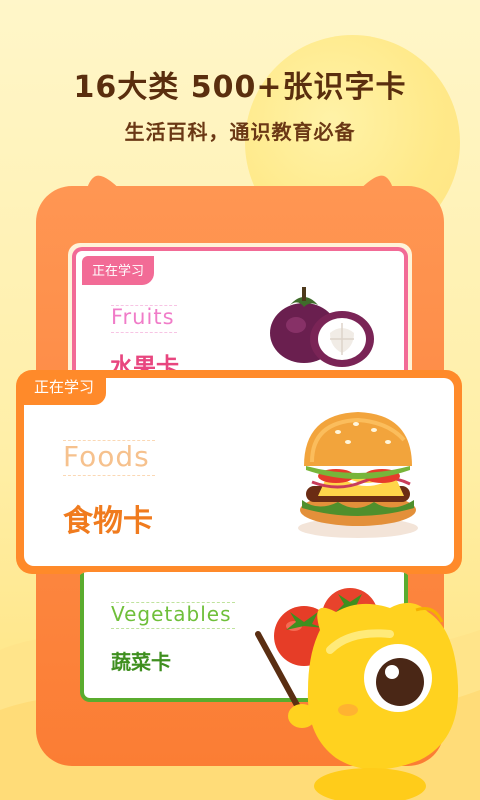  I want to click on mascot-character, so click(357, 701).